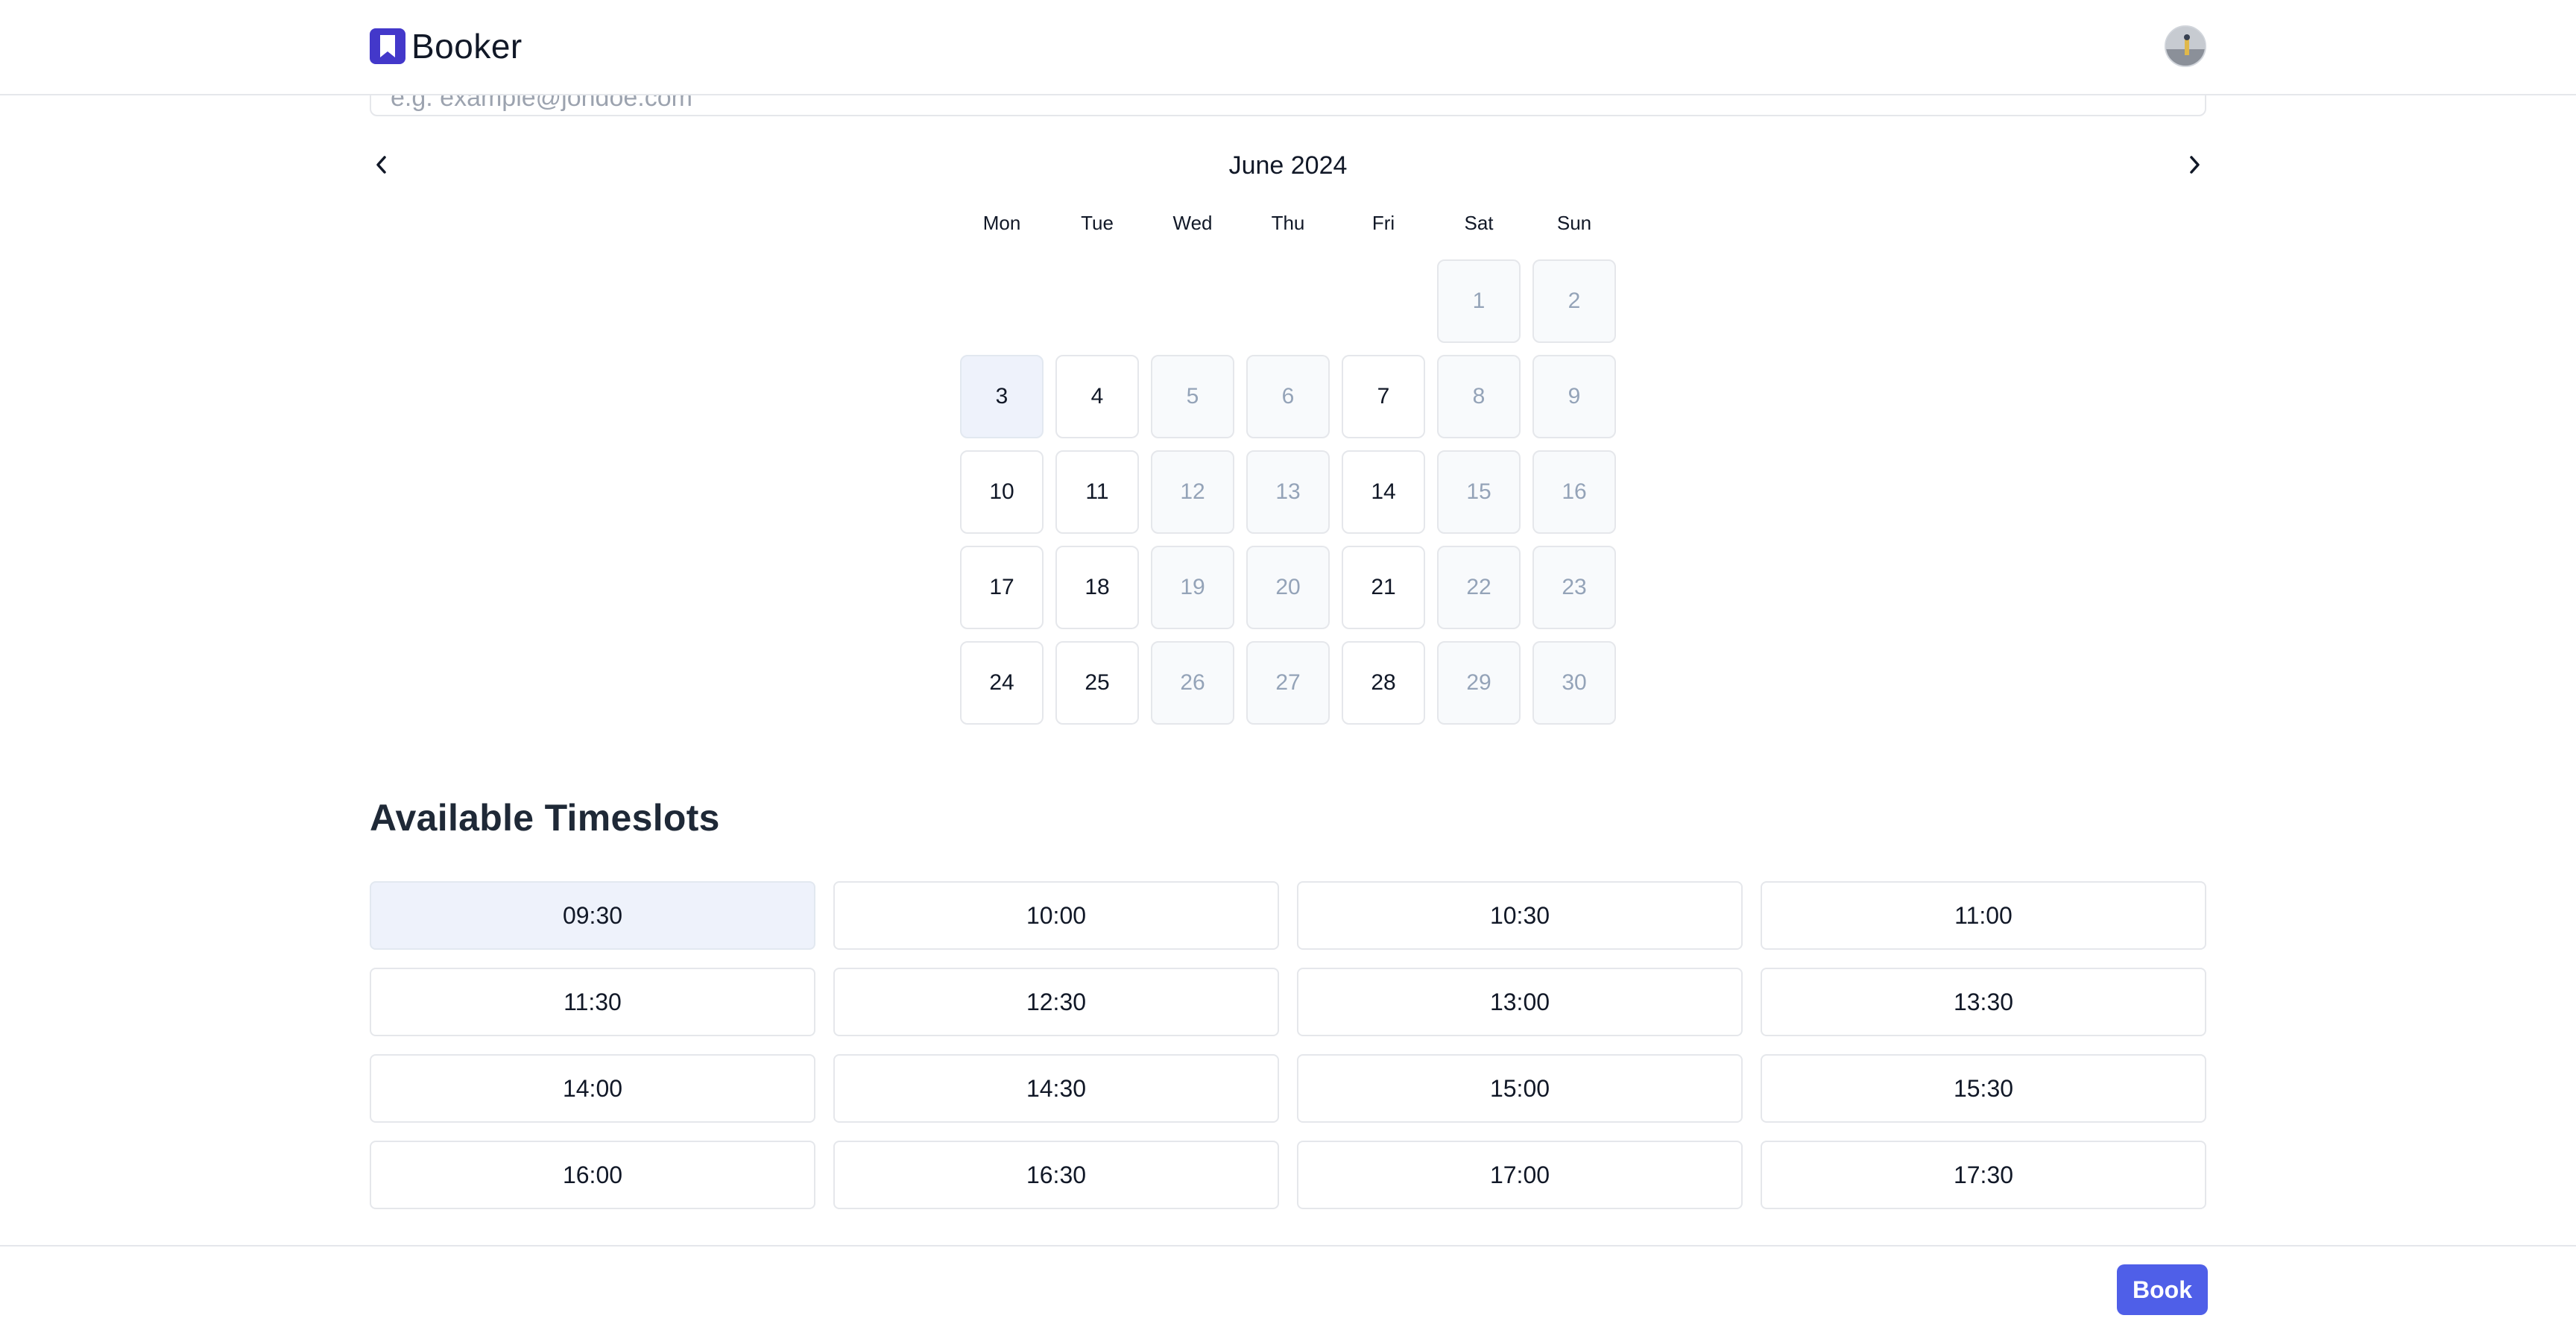  I want to click on weekday-label: Thu, so click(1288, 223).